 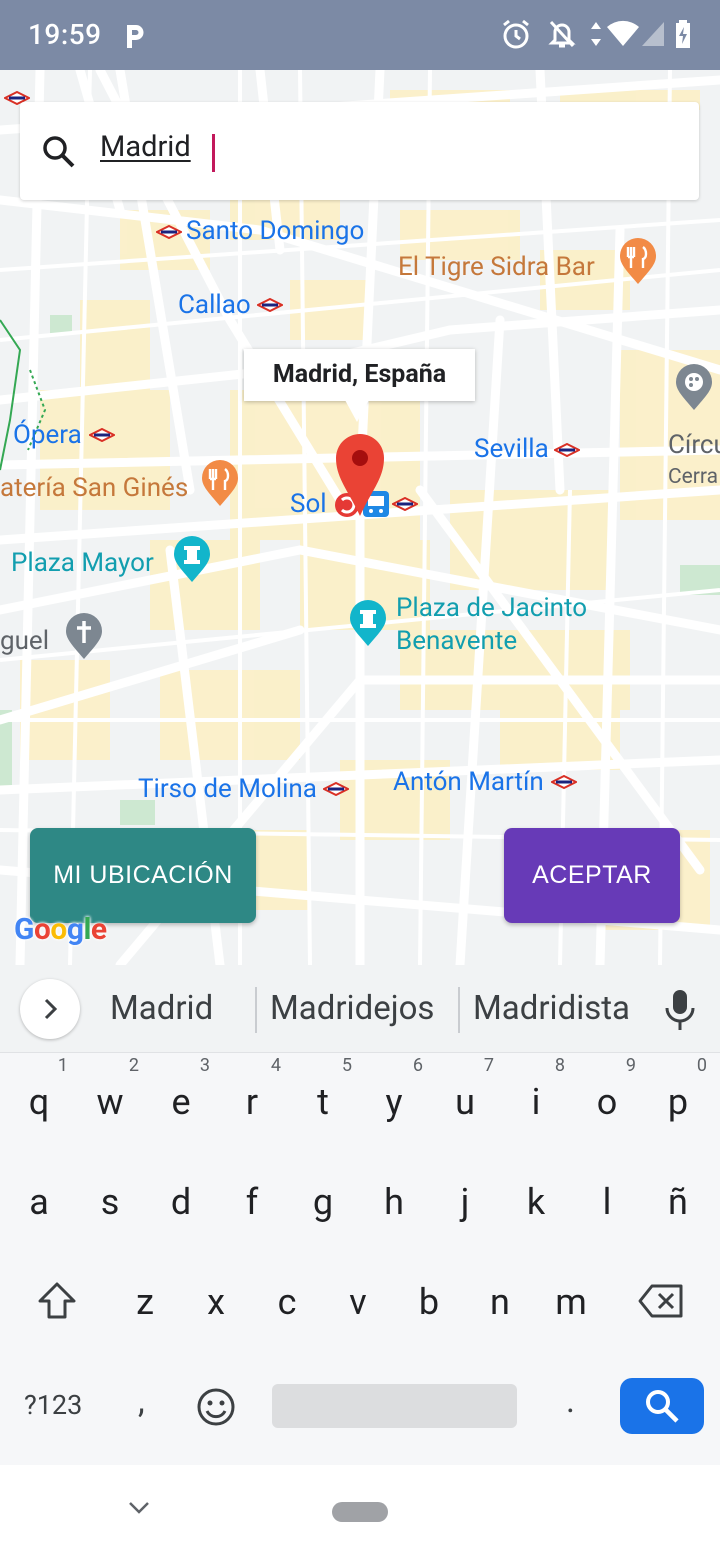 What do you see at coordinates (141, 1401) in the screenshot?
I see `comma-key: ,` at bounding box center [141, 1401].